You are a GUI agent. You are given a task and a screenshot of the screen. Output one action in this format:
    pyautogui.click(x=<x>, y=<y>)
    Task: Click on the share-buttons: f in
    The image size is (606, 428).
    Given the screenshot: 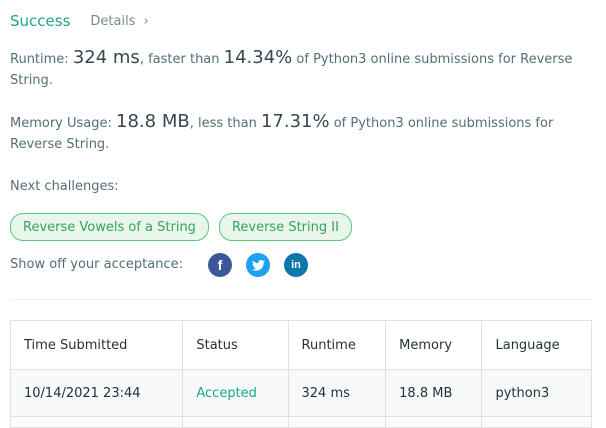 What is the action you would take?
    pyautogui.click(x=258, y=265)
    